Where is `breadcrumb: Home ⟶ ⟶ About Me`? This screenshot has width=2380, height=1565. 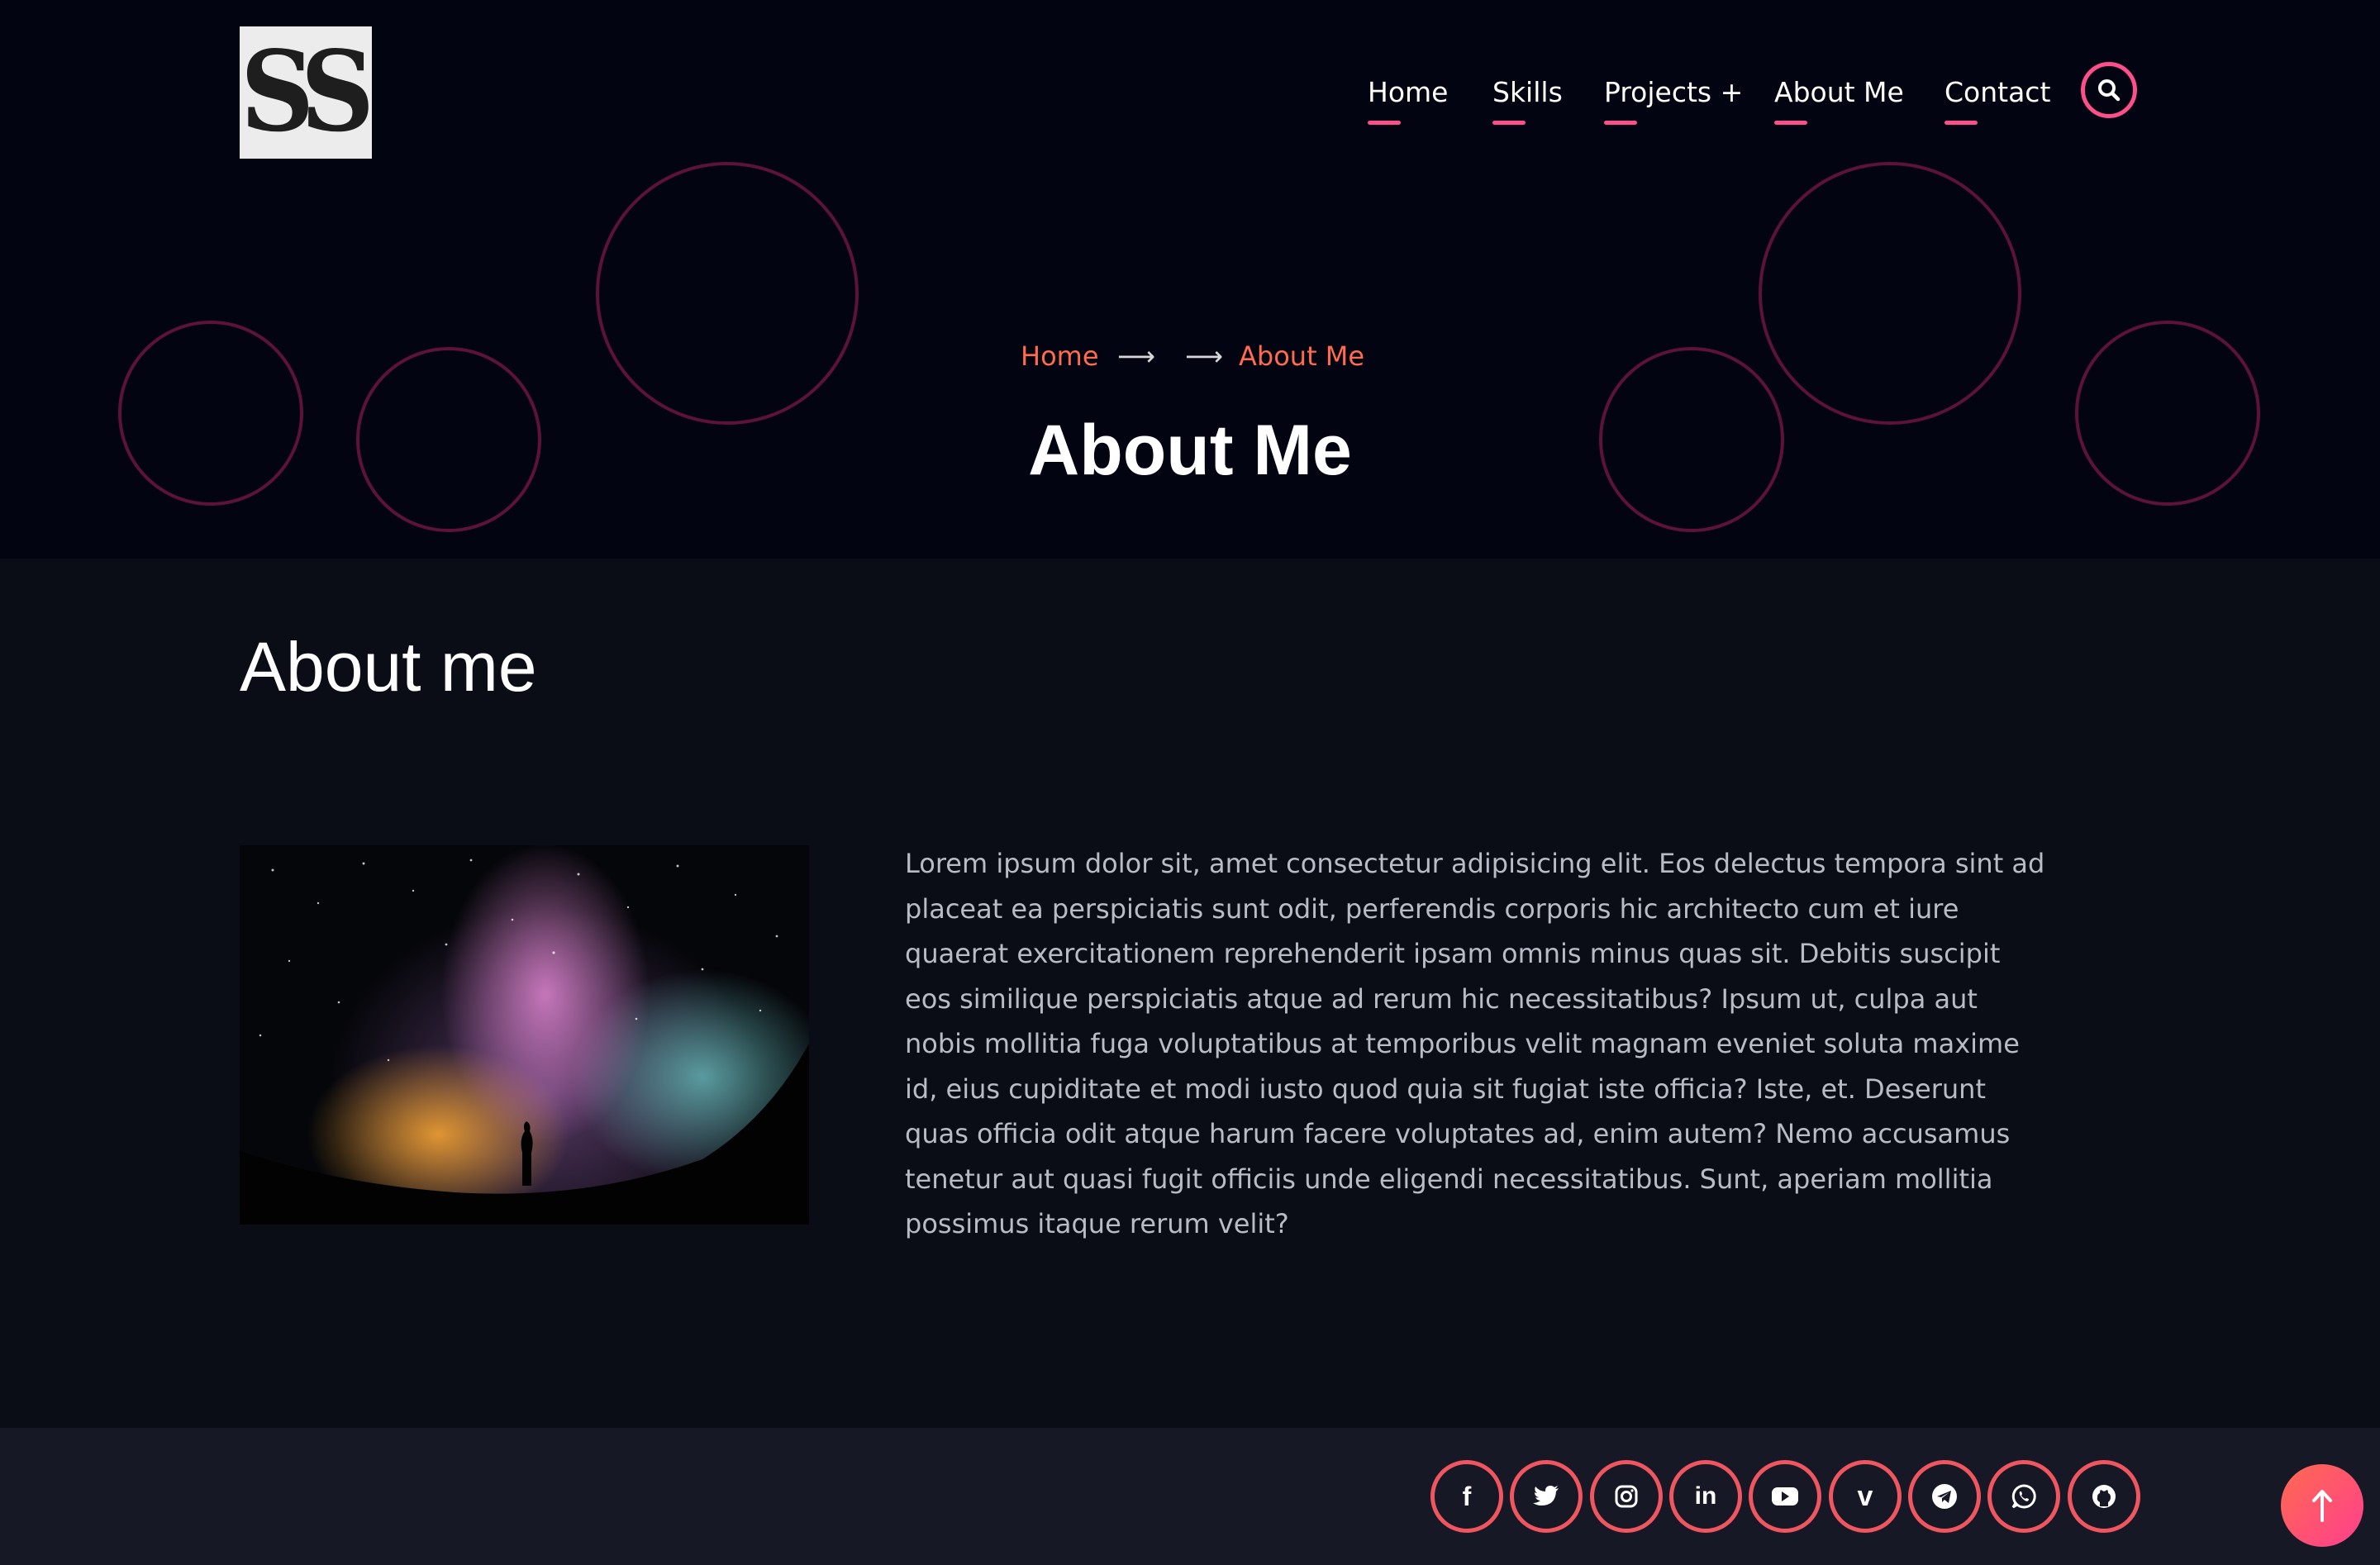
breadcrumb: Home ⟶ ⟶ About Me is located at coordinates (1190, 356).